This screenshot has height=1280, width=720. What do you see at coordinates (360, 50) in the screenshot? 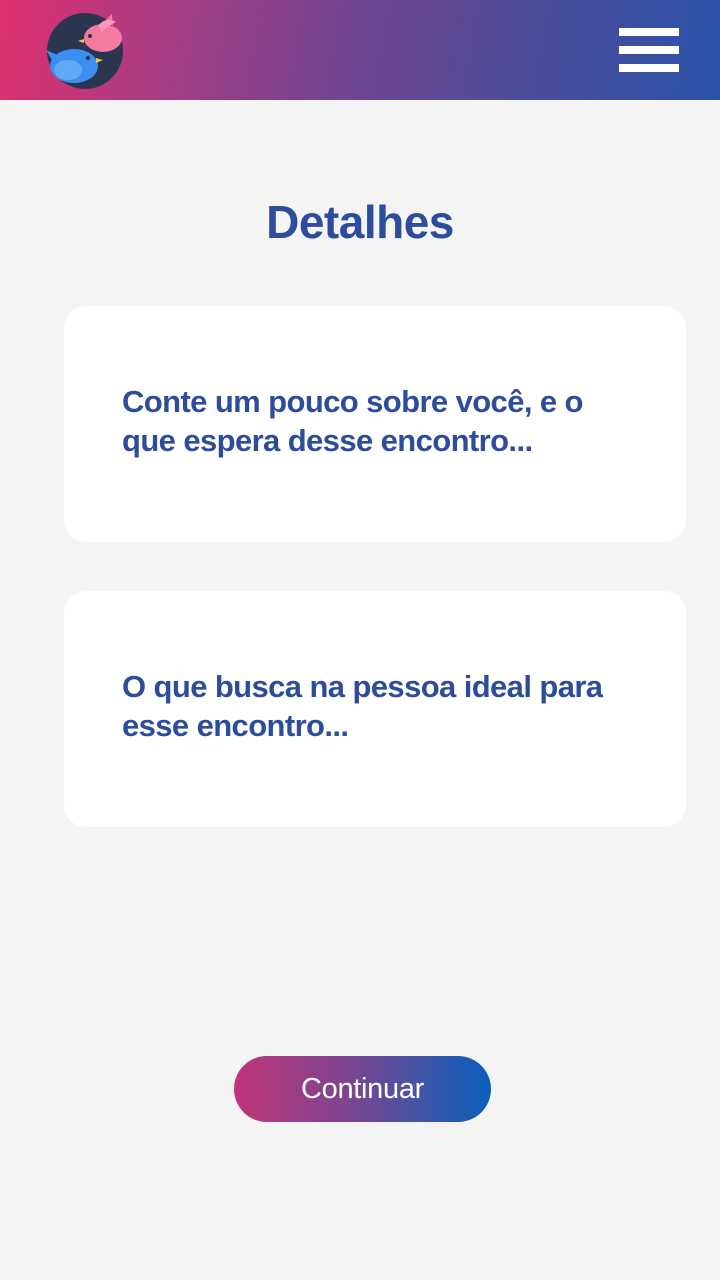
I see `app-header` at bounding box center [360, 50].